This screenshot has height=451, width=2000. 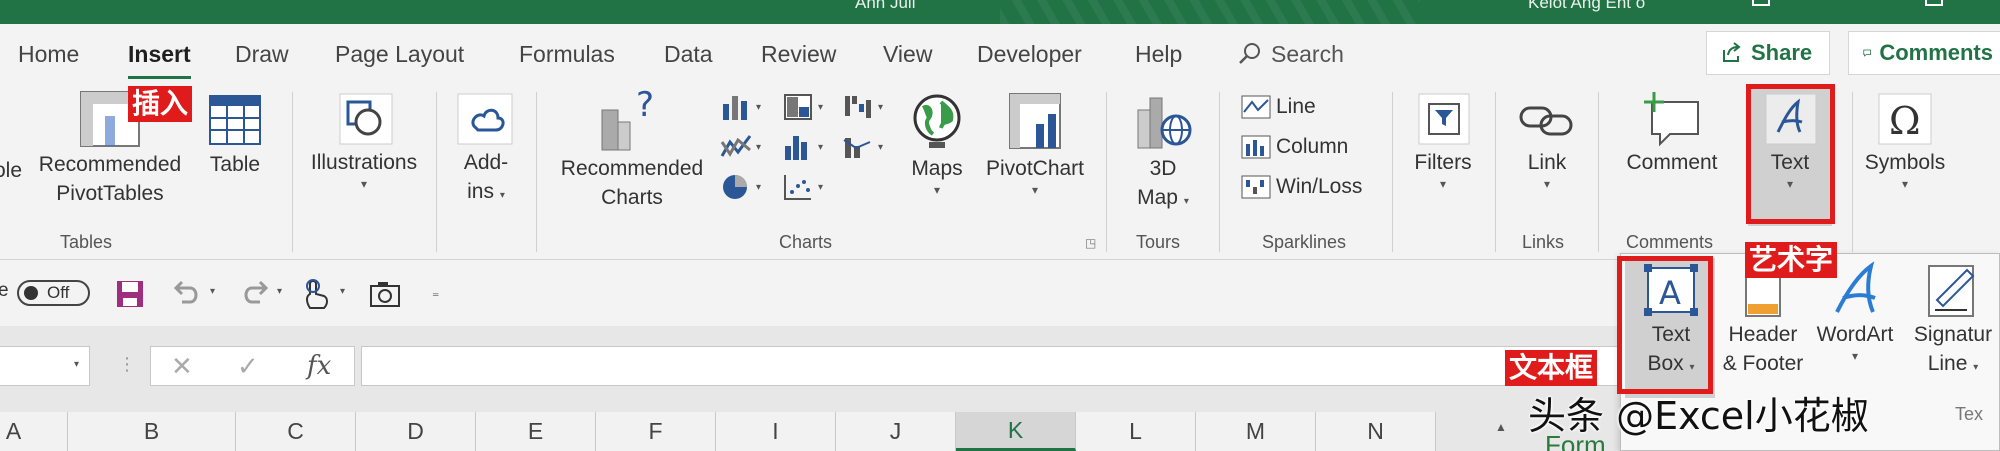 I want to click on column-header-a: A, so click(x=34, y=431).